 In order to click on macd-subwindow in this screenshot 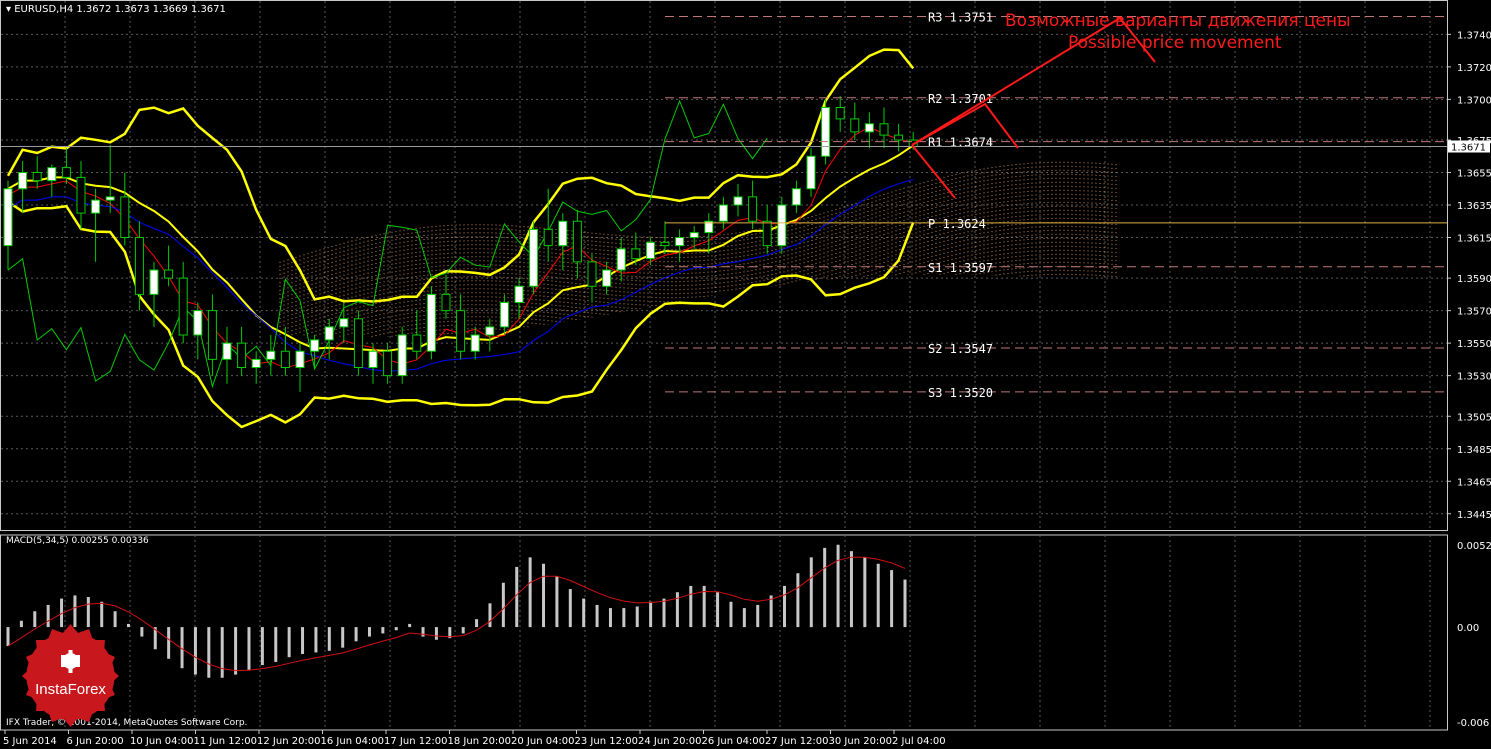, I will do `click(456, 611)`.